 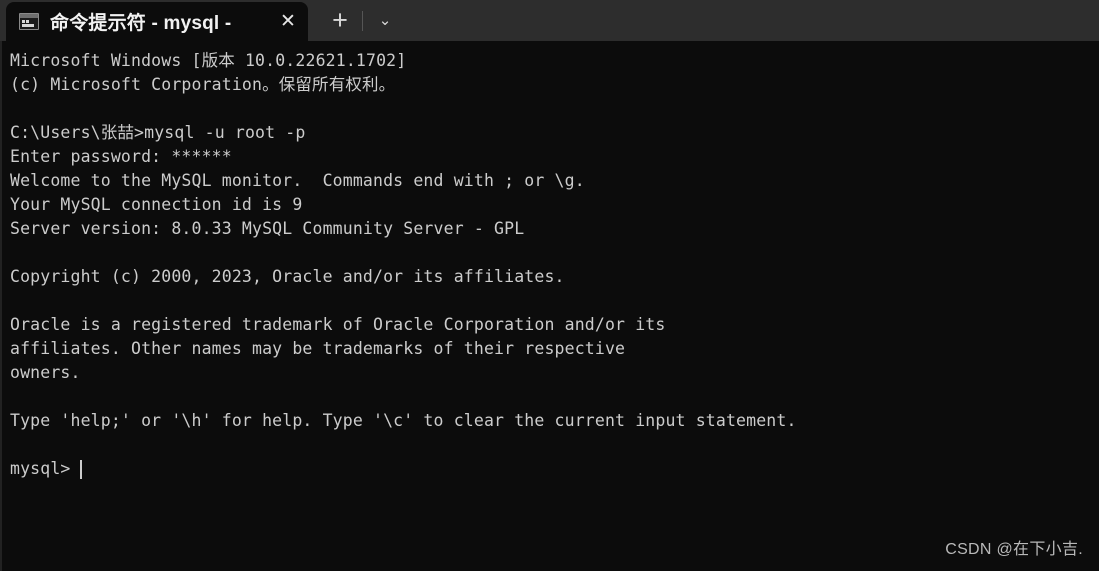 I want to click on terminal-line: owners., so click(x=45, y=372).